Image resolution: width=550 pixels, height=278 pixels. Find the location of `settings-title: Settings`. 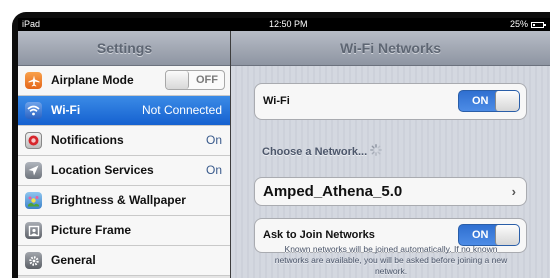

settings-title: Settings is located at coordinates (124, 48).